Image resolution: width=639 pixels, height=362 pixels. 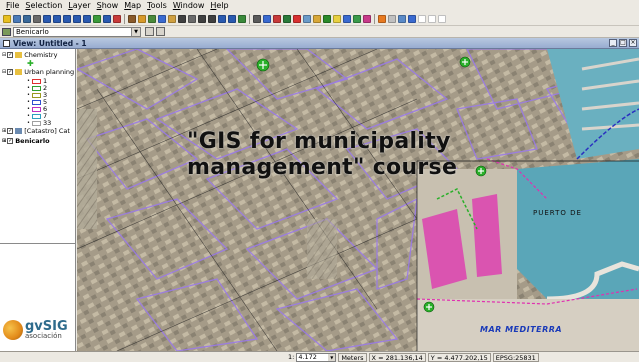 What do you see at coordinates (397, 357) in the screenshot?
I see `x-coordinate: X = 281.136,14` at bounding box center [397, 357].